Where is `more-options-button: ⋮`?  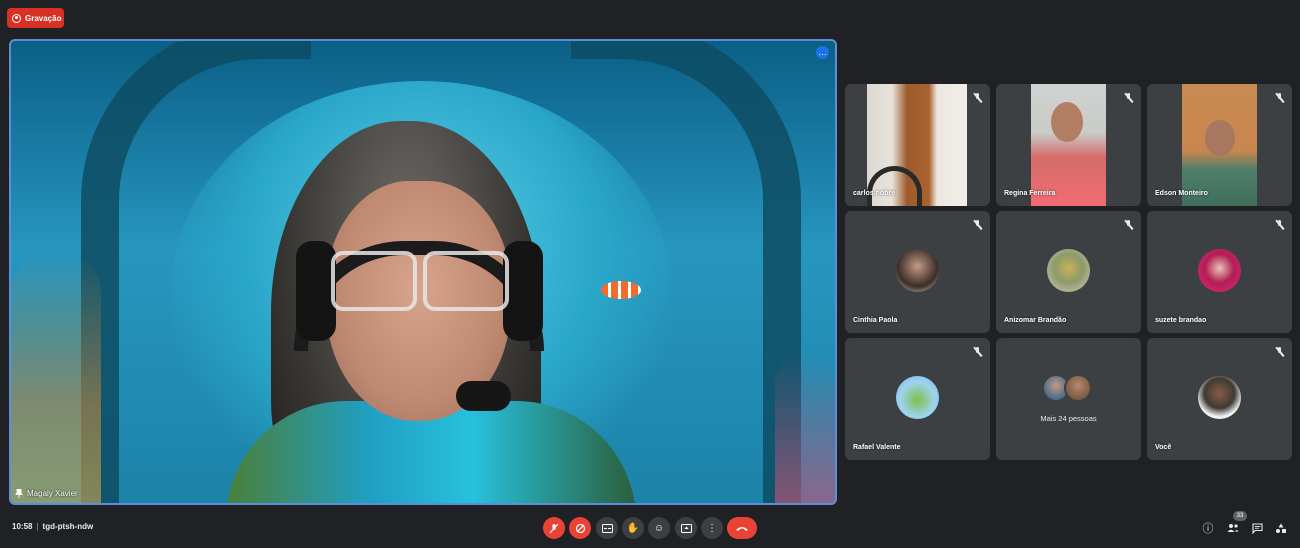 more-options-button: ⋮ is located at coordinates (712, 528).